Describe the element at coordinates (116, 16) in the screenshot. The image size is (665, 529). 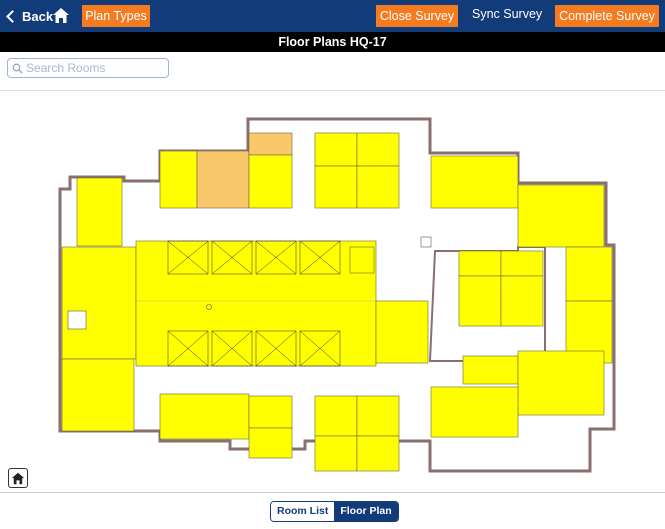
I see `plan-types-button: Plan Types` at that location.